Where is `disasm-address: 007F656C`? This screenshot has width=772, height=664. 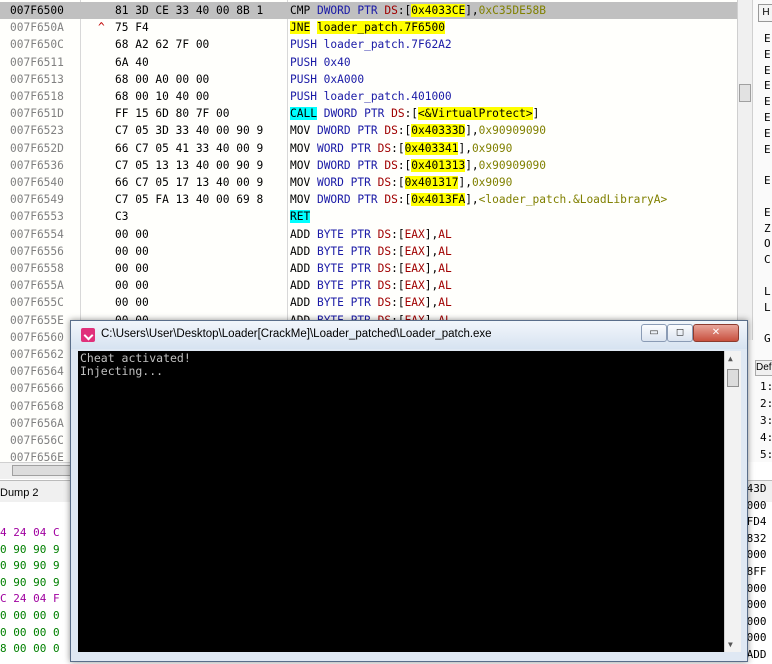
disasm-address: 007F656C is located at coordinates (37, 440).